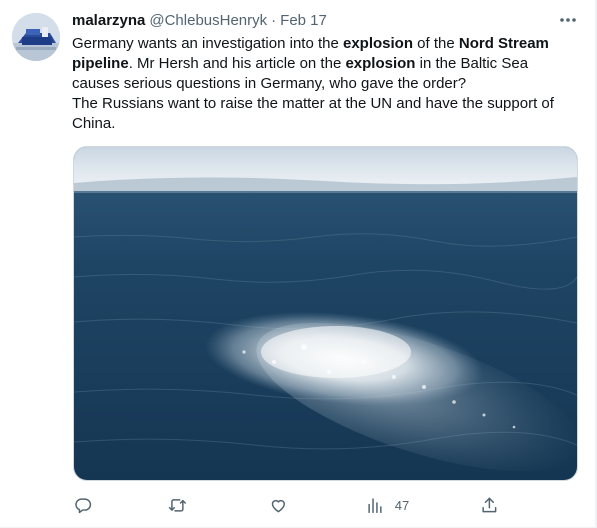 The width and height of the screenshot is (597, 528). I want to click on reply-icon, so click(83, 505).